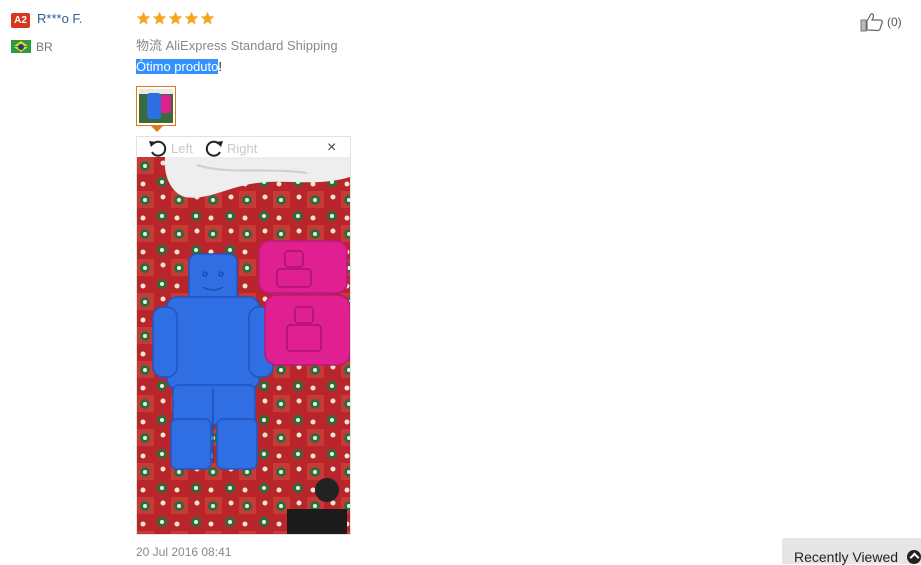 The width and height of the screenshot is (921, 565). Describe the element at coordinates (331, 148) in the screenshot. I see `close-viewer-button: ×` at that location.